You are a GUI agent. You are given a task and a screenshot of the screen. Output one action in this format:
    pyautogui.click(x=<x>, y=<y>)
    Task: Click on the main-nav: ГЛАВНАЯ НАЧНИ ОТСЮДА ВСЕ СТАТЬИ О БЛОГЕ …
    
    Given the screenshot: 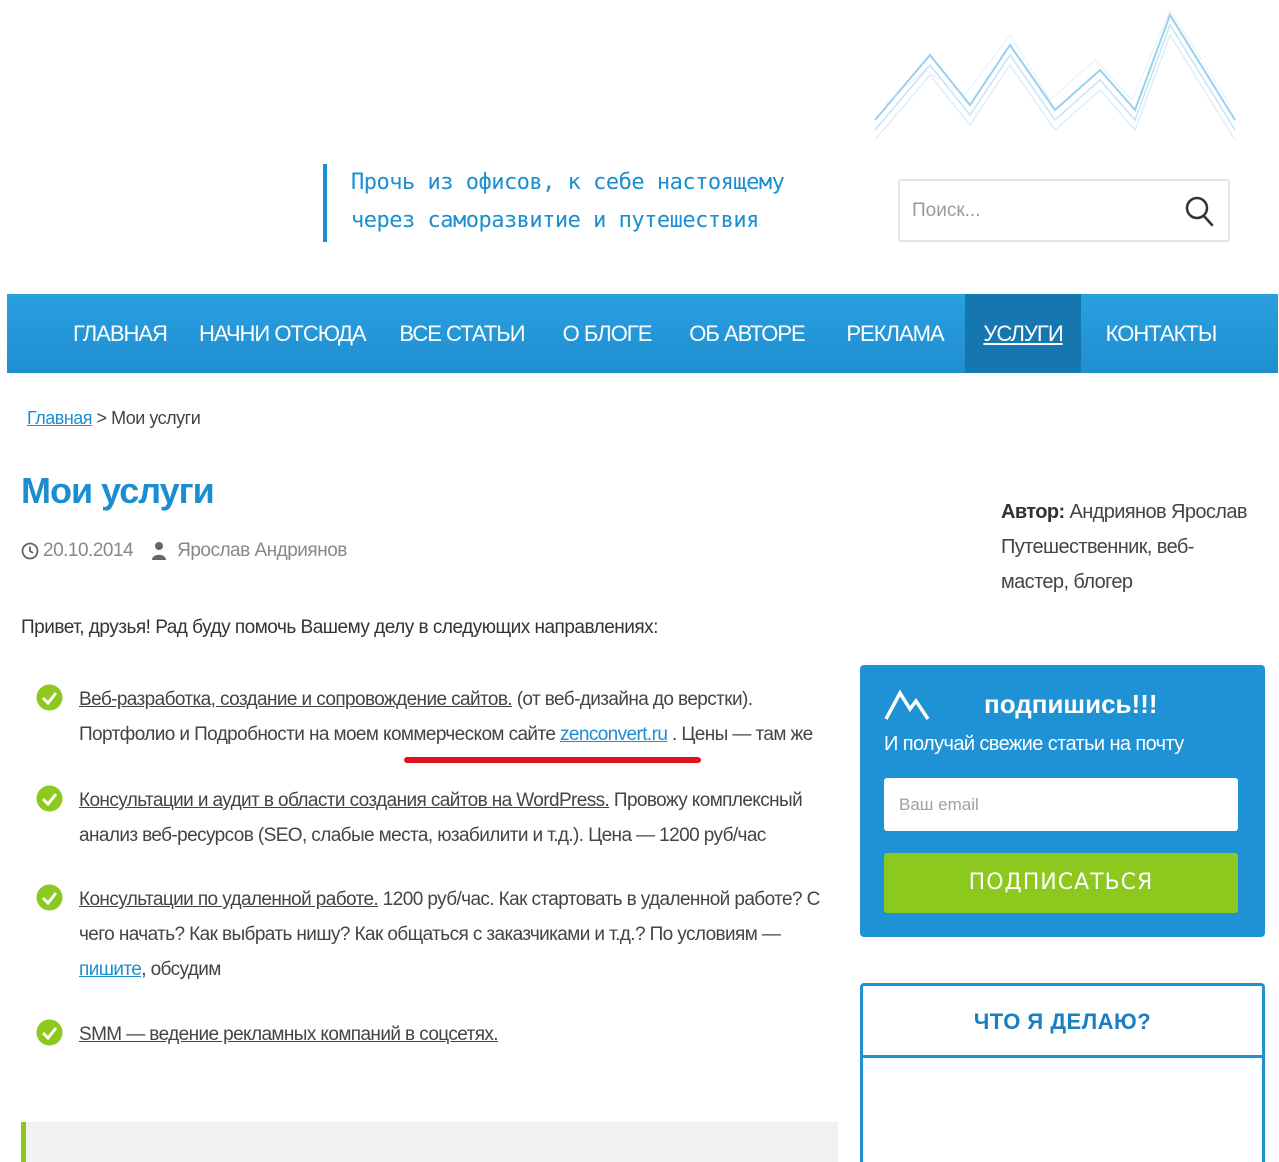 What is the action you would take?
    pyautogui.click(x=642, y=333)
    